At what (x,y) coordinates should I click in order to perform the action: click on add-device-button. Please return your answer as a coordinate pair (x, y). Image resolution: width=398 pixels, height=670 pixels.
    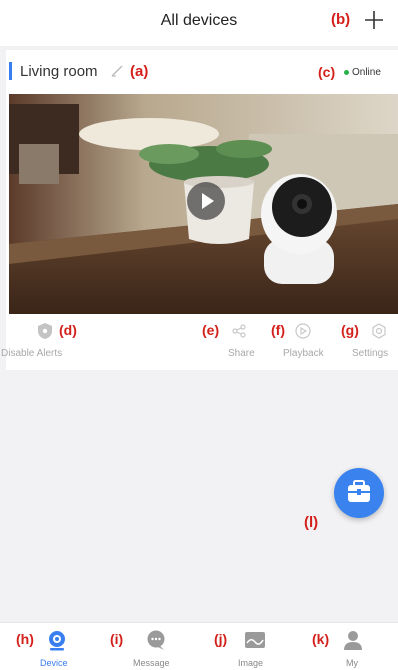
    Looking at the image, I should click on (374, 20).